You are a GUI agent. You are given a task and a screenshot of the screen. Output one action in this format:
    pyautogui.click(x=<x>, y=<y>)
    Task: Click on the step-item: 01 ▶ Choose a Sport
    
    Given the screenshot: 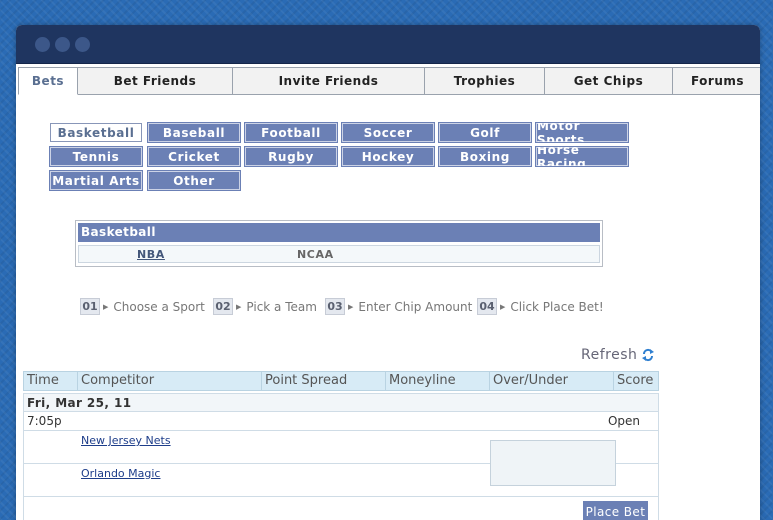 What is the action you would take?
    pyautogui.click(x=142, y=306)
    